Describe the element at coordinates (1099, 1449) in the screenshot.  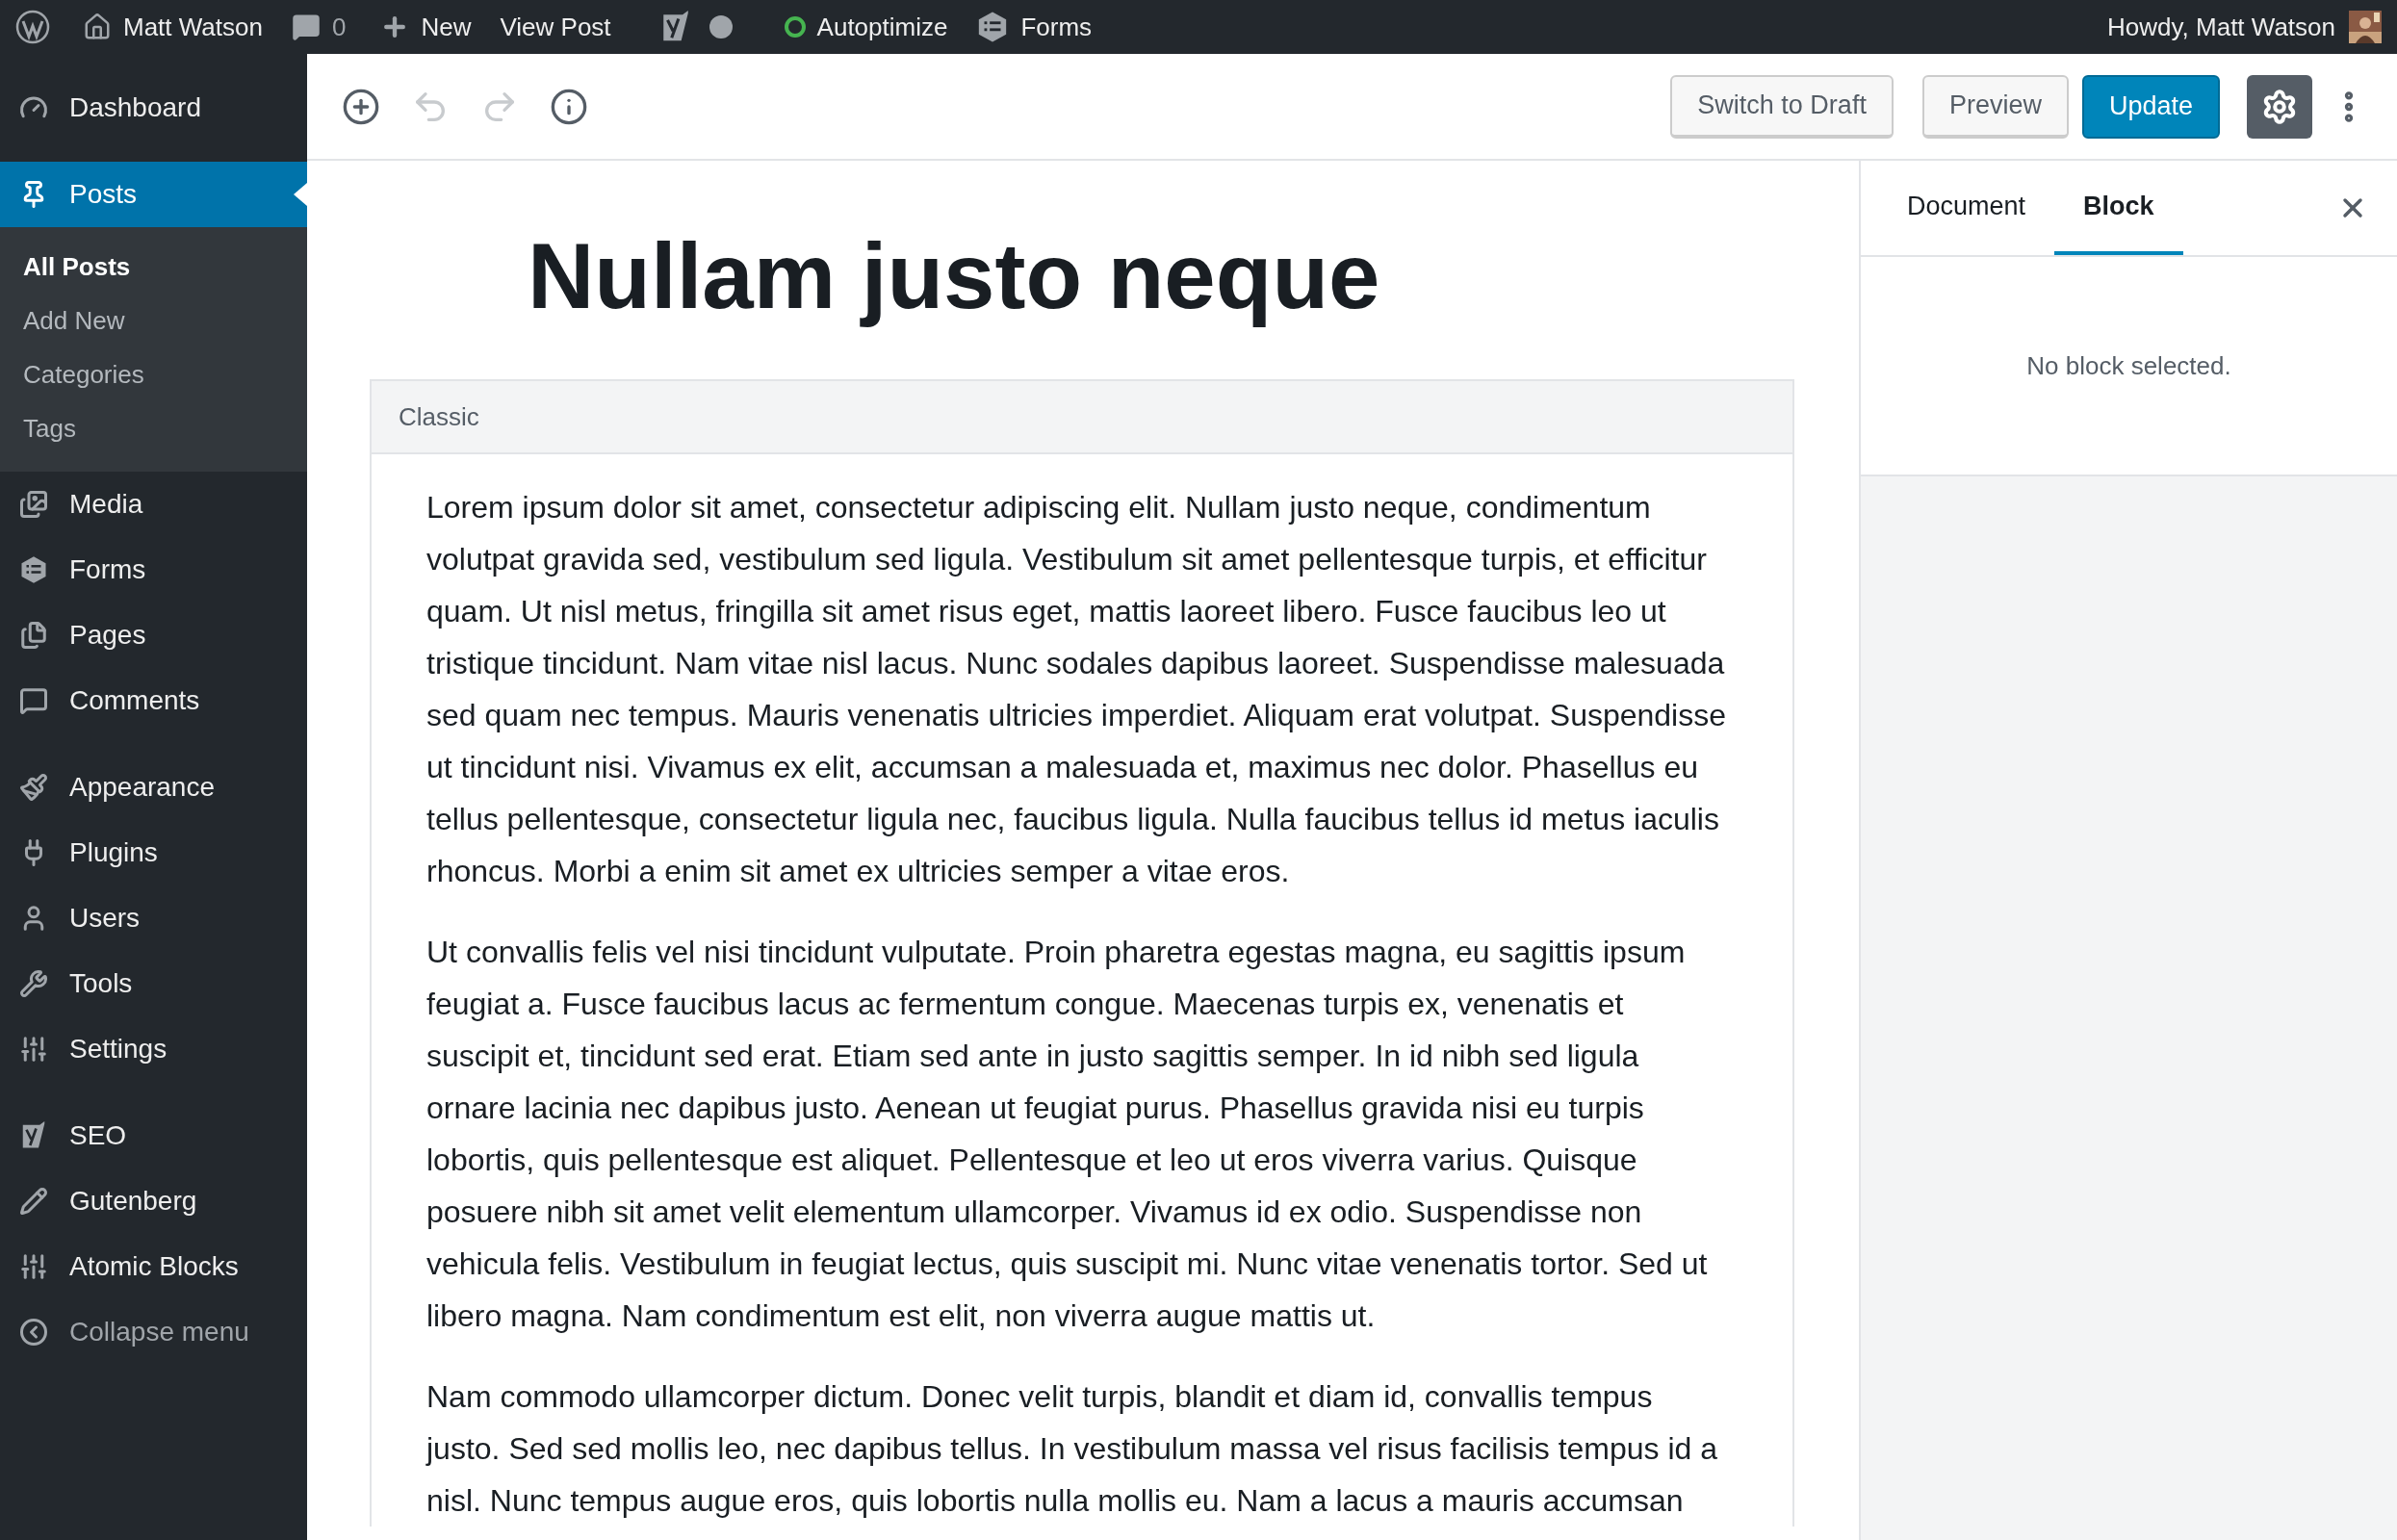
I see `paragraph: Nam commodo ullamcorper dictum. Donec velit turpis, blandit et diam id, convallis tempus justo. Sed sed mollis leo, nec dapibus tellus. In vestibulum massa vel risus facilisis tempus id a nisl. Nunc tempus augue eros, quis lobortis nulla mollis eu. Nam a lacus a mauris accumsan` at that location.